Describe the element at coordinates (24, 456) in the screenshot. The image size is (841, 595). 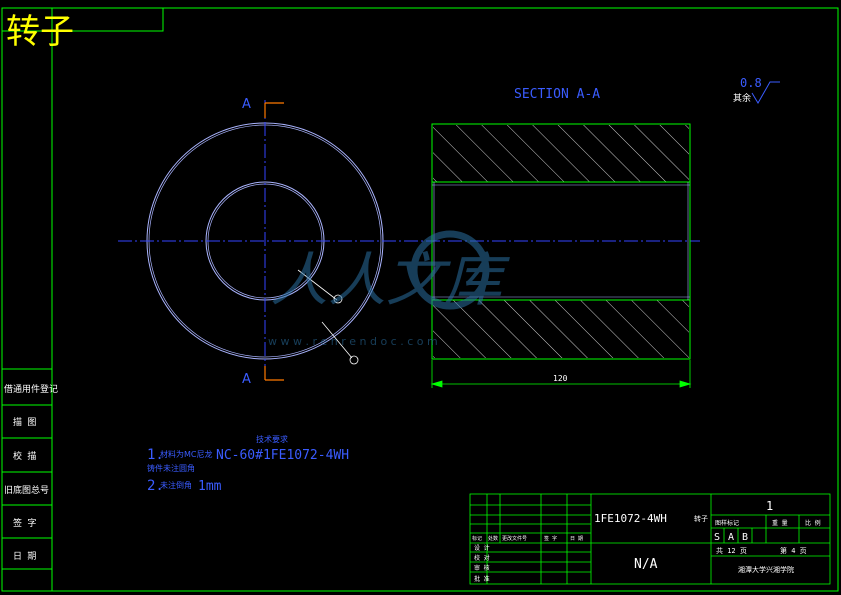
I see `sidebar-label: 校 描` at that location.